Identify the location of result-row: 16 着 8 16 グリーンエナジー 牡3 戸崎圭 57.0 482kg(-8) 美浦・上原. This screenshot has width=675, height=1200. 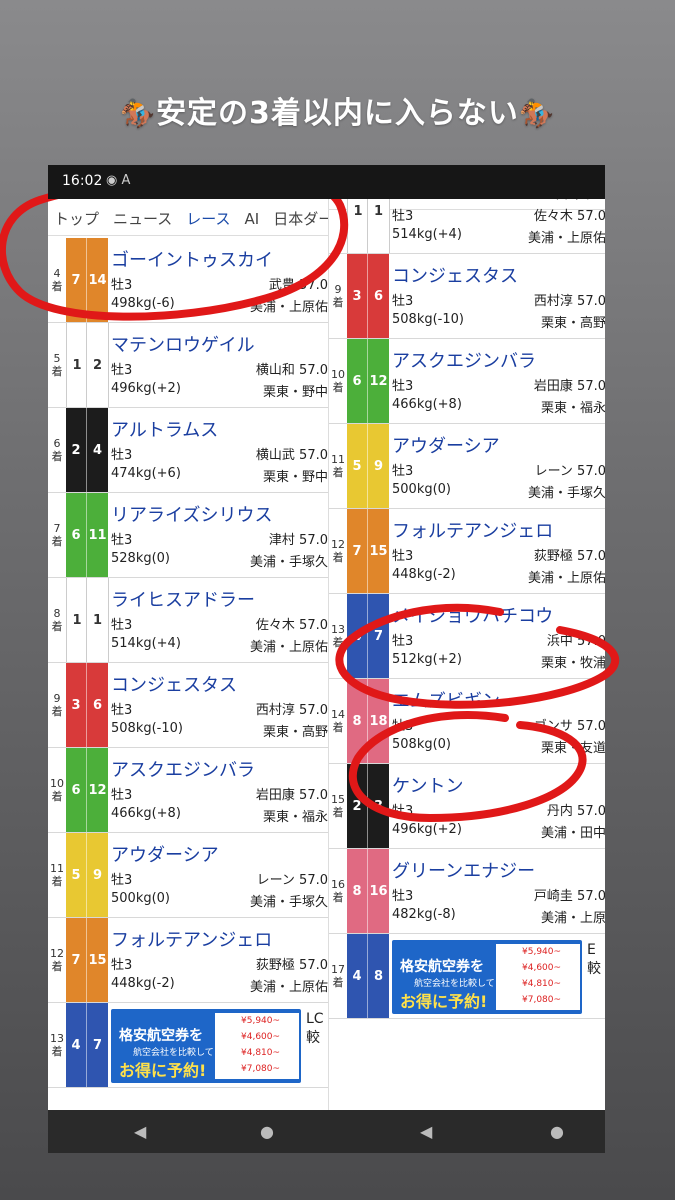
(467, 891).